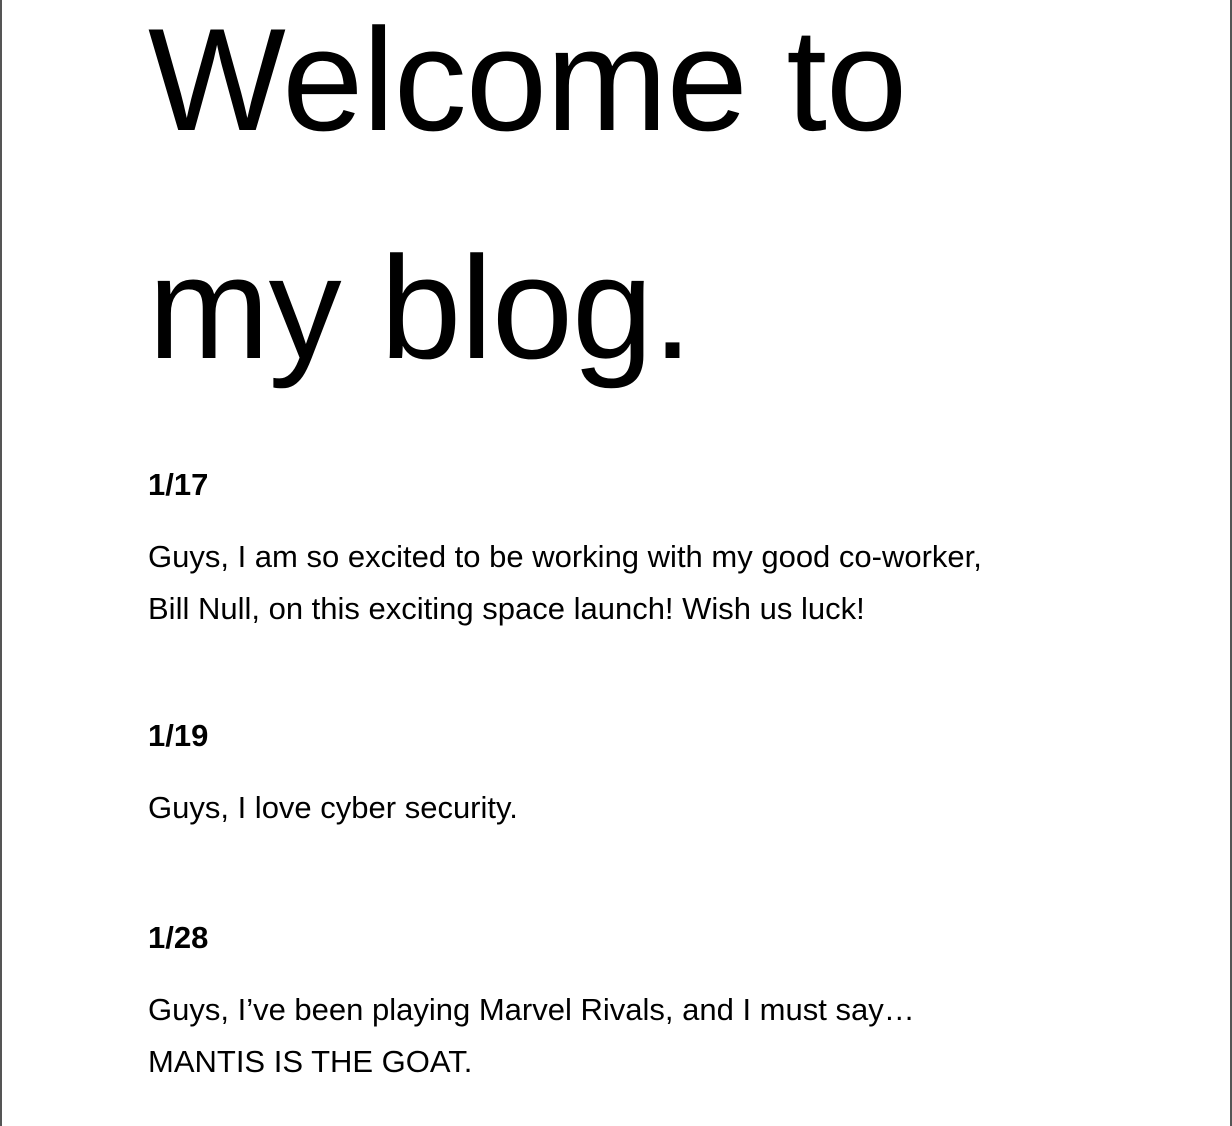  Describe the element at coordinates (333, 775) in the screenshot. I see `blog-post: 1/19 Guys, I love cyber security.` at that location.